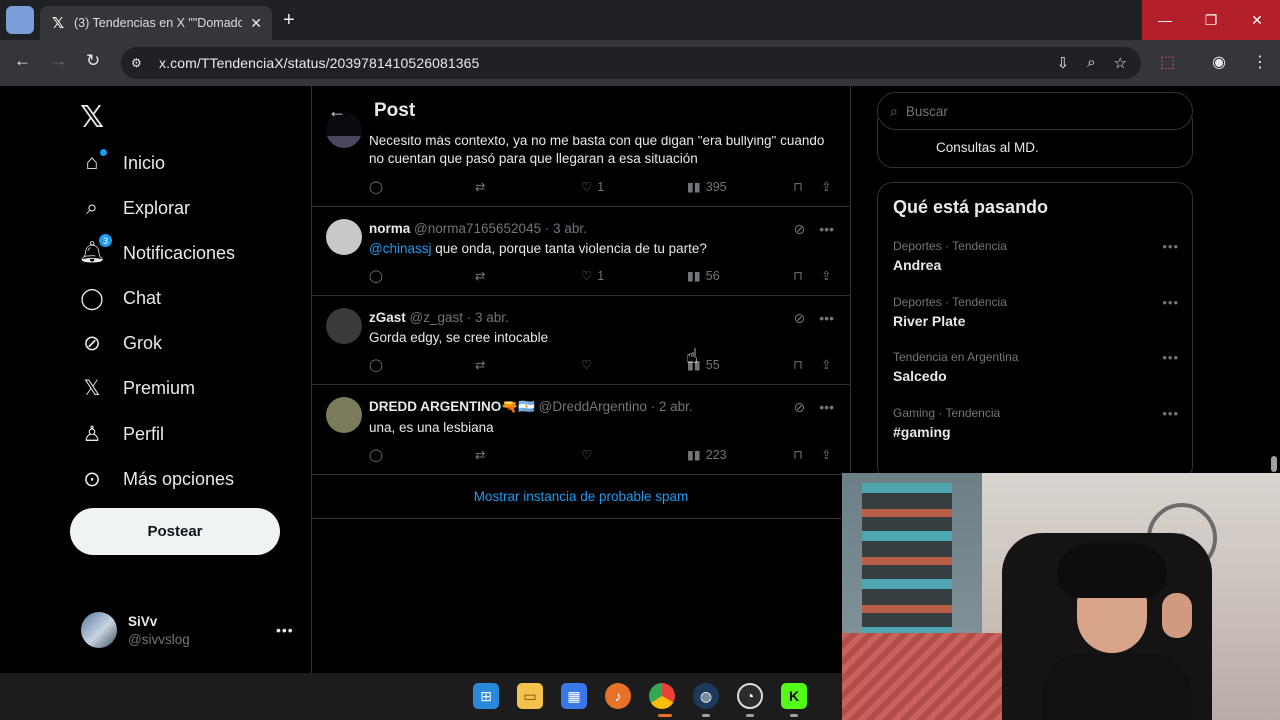  Describe the element at coordinates (500, 228) in the screenshot. I see `reply-author-handle: @norma7165652045 · 3 abr.` at that location.